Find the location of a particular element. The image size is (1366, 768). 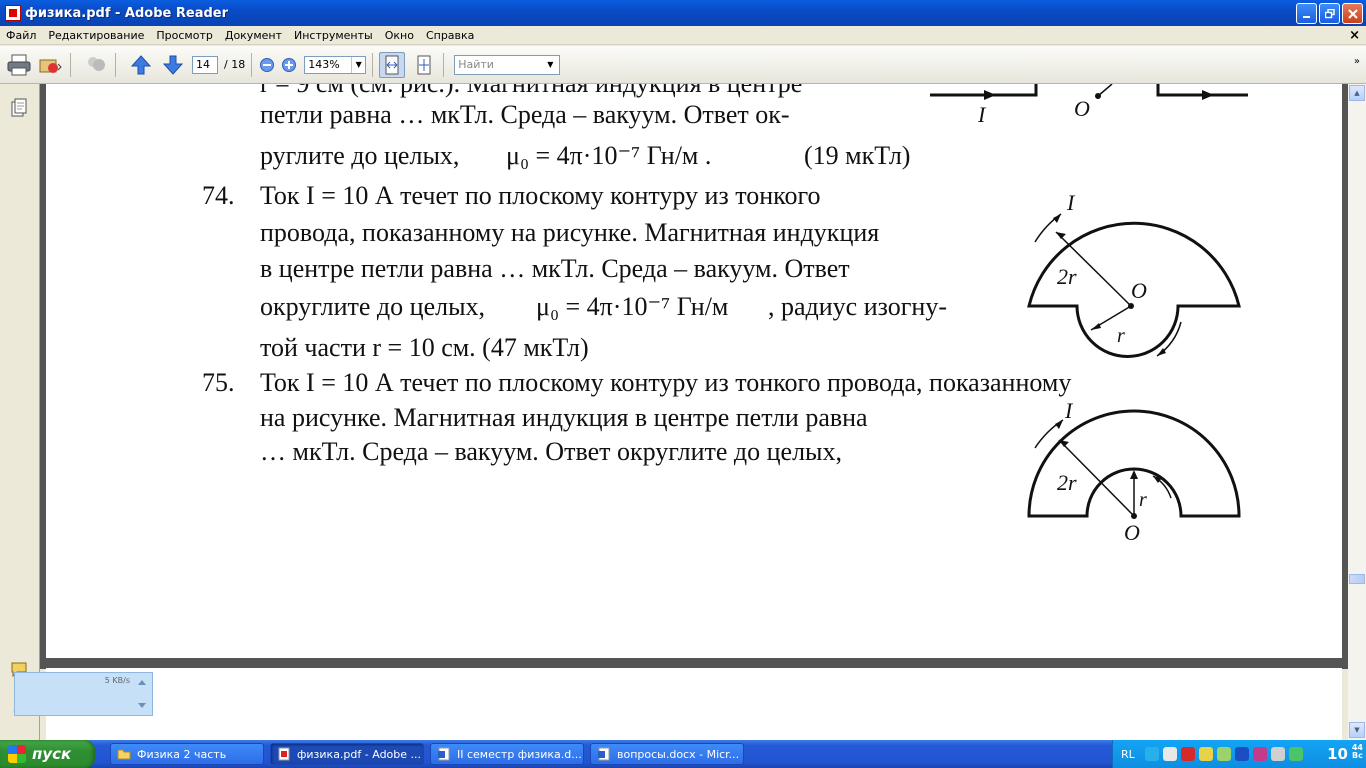

doc-formula: μ₀ = 4π·10⁻⁷ Гн/м . is located at coordinates (609, 155).